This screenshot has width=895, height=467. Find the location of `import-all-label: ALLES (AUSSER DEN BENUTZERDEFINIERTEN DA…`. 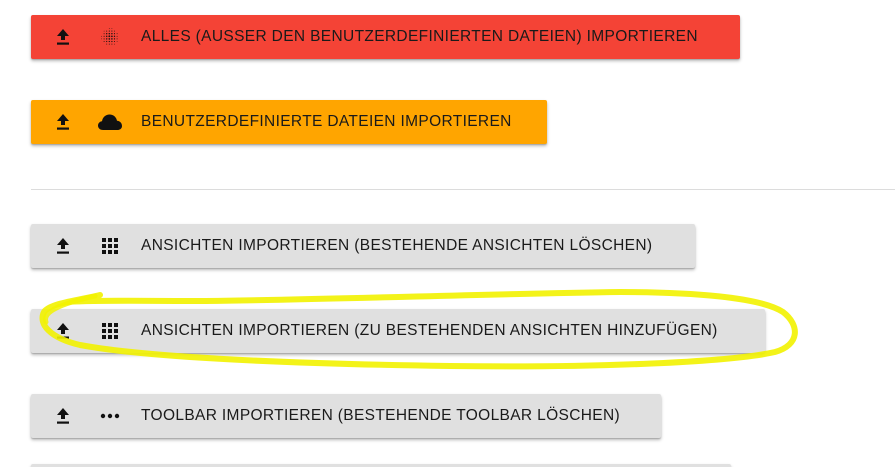

import-all-label: ALLES (AUSSER DEN BENUTZERDEFINIERTEN DA… is located at coordinates (419, 36).